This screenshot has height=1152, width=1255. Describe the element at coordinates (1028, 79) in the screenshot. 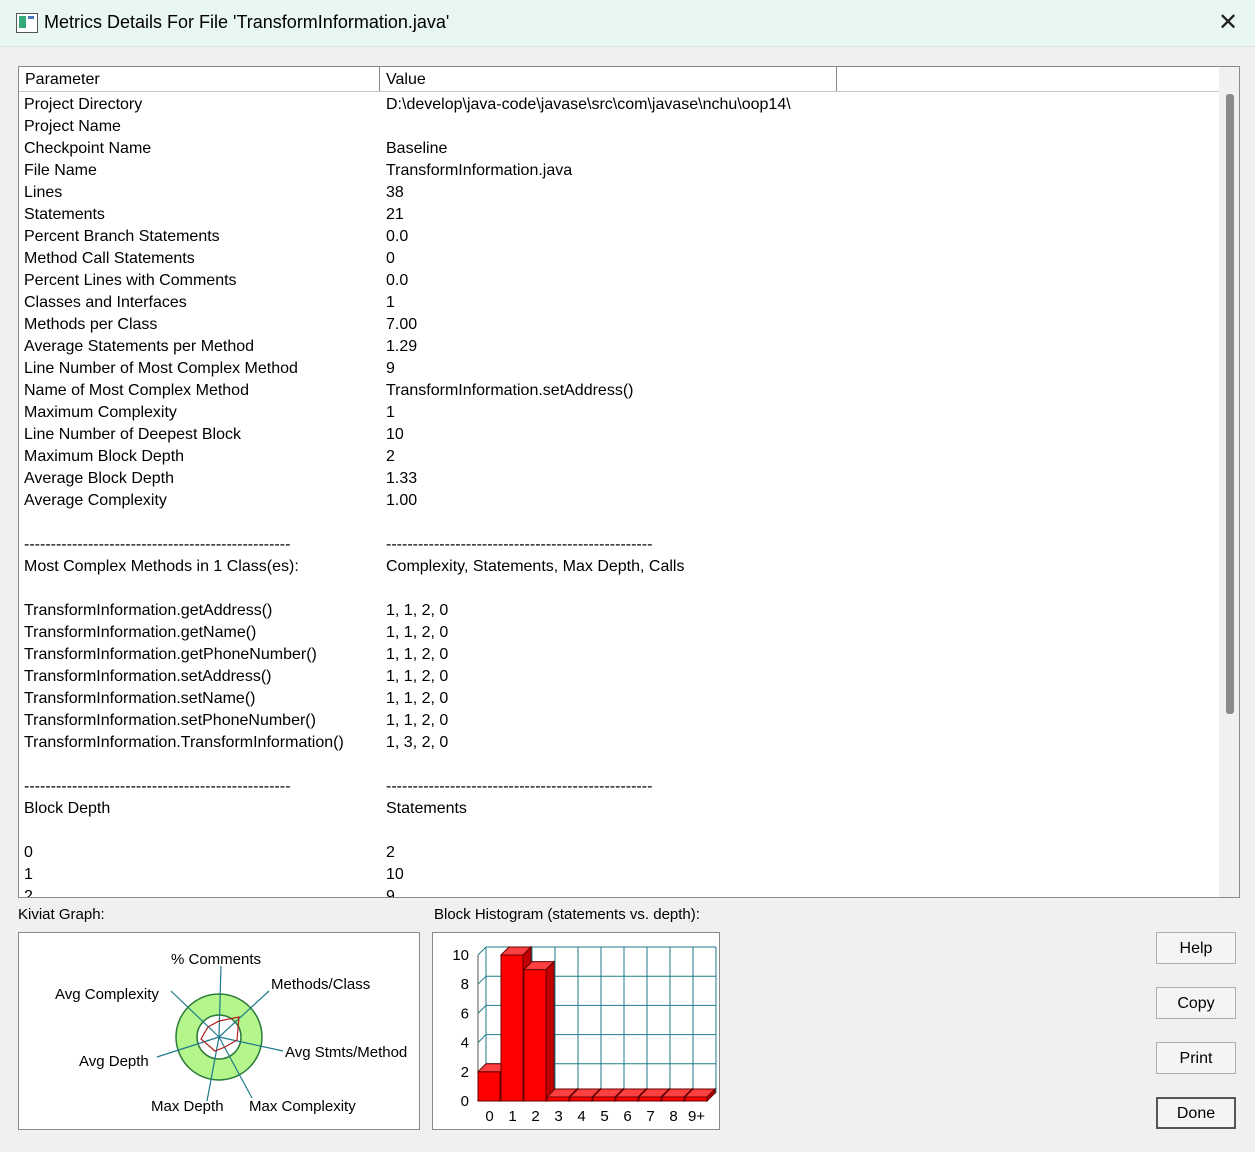

I see `column-header-empty` at that location.